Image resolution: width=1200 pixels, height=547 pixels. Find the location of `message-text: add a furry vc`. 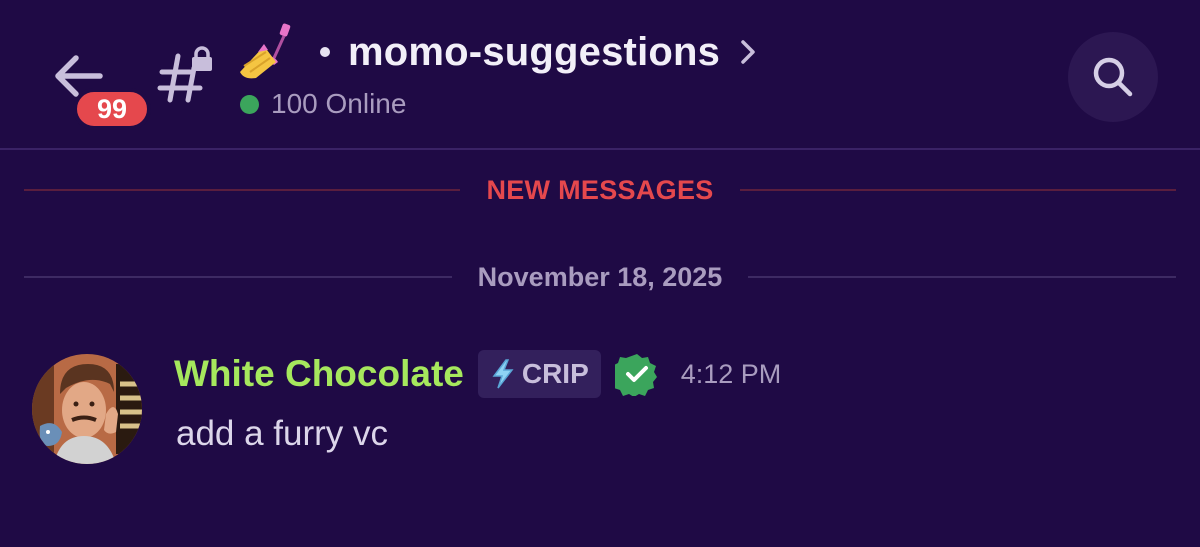

message-text: add a furry vc is located at coordinates (282, 433).